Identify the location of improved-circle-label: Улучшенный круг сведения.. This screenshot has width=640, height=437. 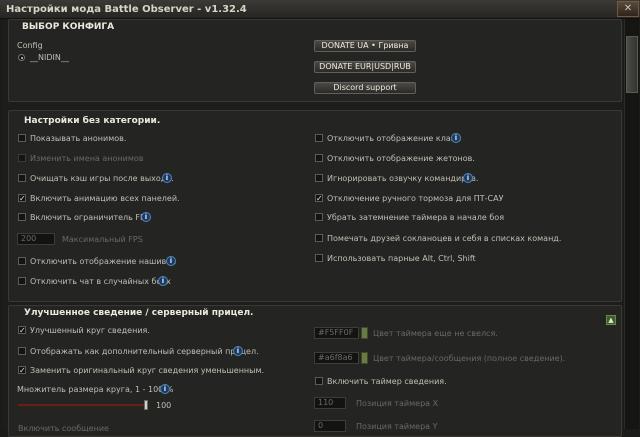
(90, 330).